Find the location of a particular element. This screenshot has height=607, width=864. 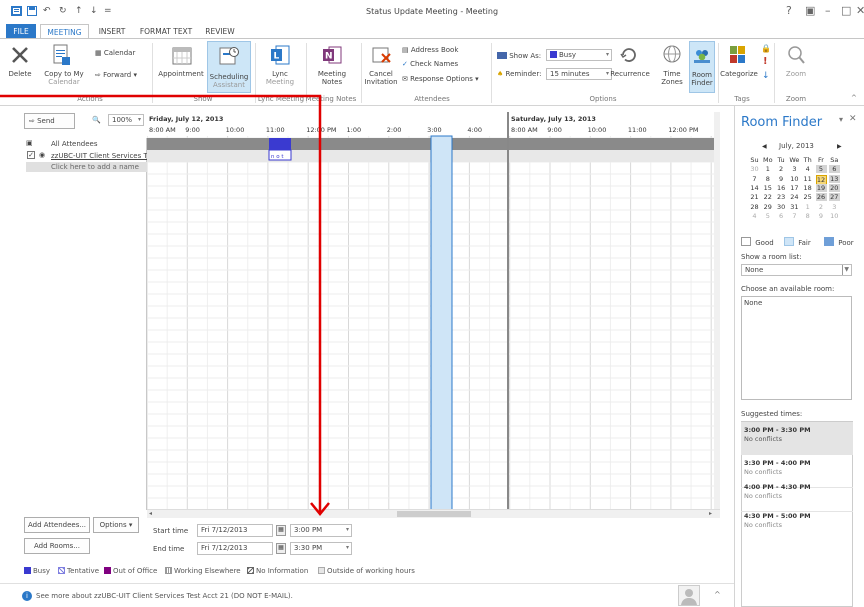

next-month-icon: ▶ is located at coordinates (839, 146).